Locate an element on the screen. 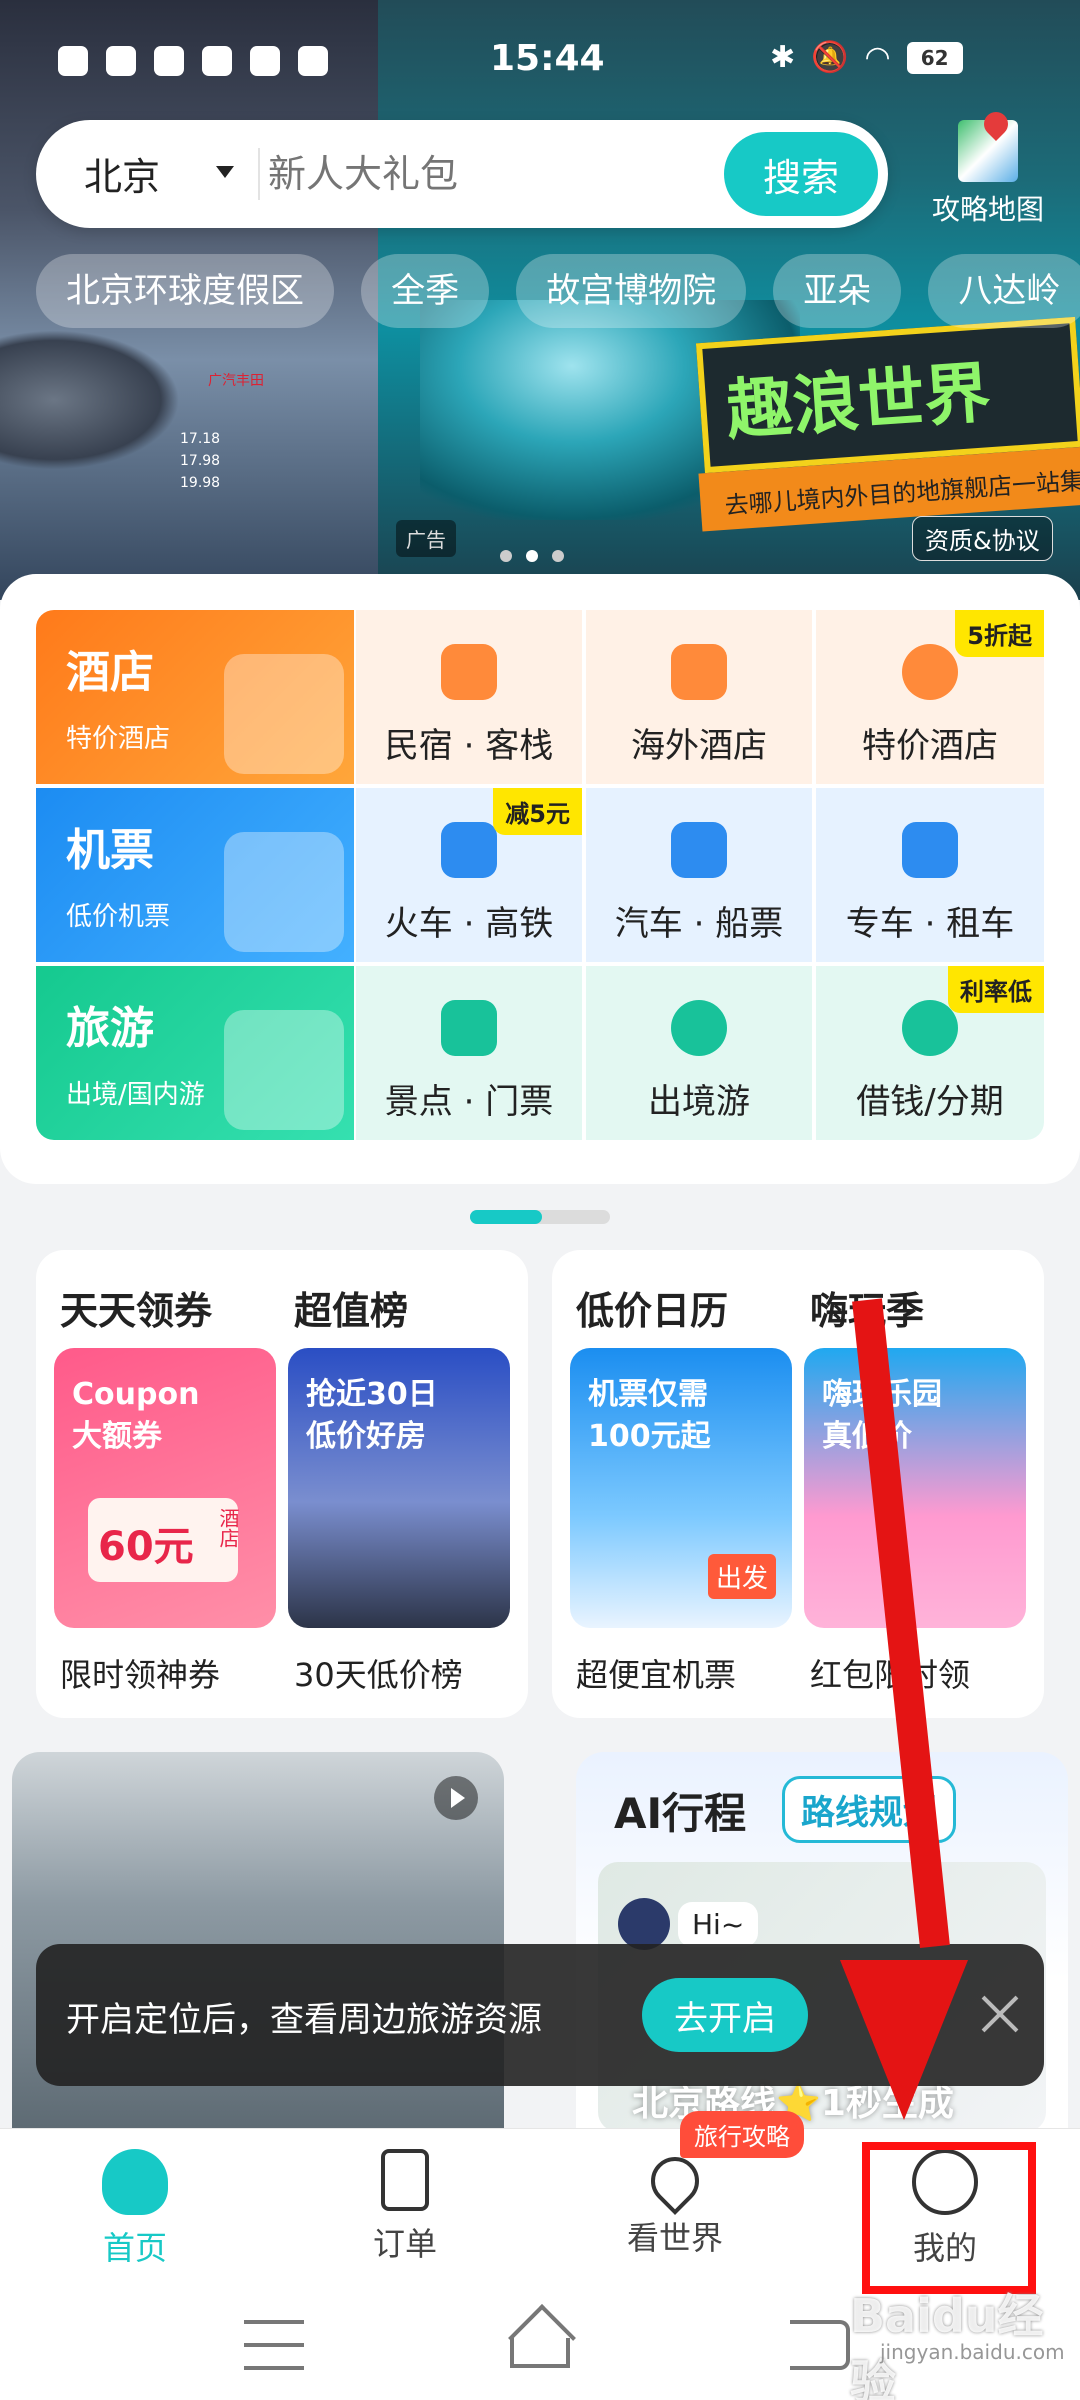 The height and width of the screenshot is (2400, 1080). flight-deal-line2: 100元起 is located at coordinates (649, 1436).